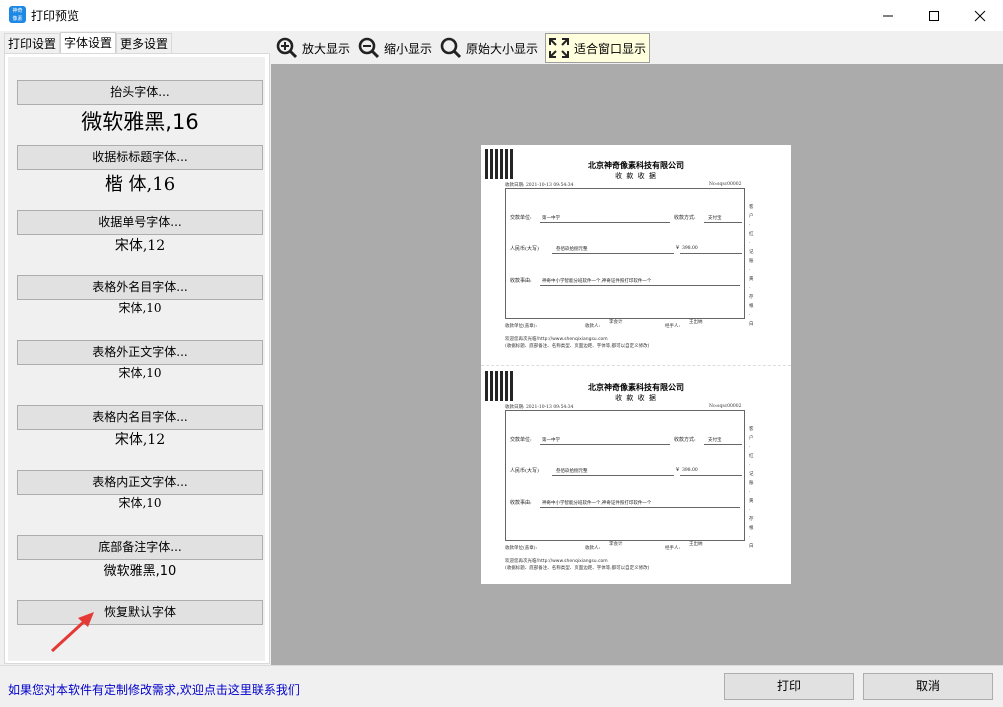 The image size is (1003, 707). I want to click on receipt-note-2: (收据标题、底部备注、名称类型、页面边距、字体等,都可以自定义修改), so click(577, 346).